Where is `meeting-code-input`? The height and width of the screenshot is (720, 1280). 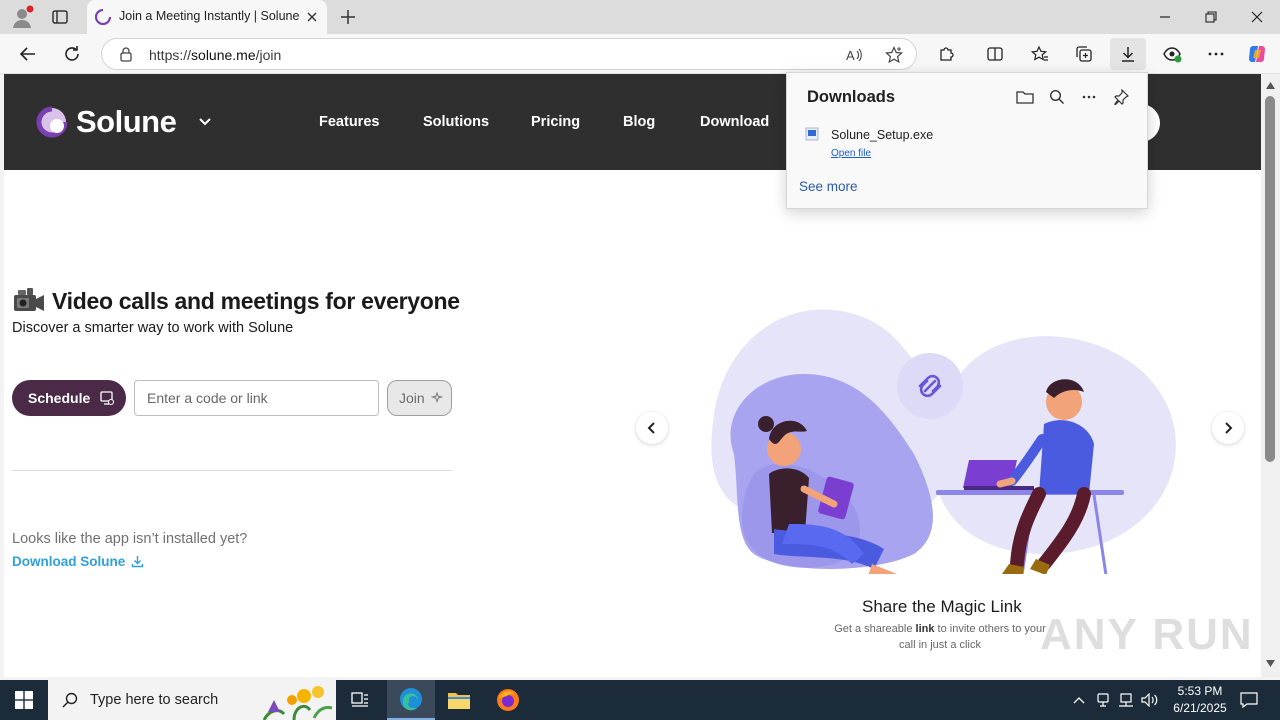 meeting-code-input is located at coordinates (256, 398).